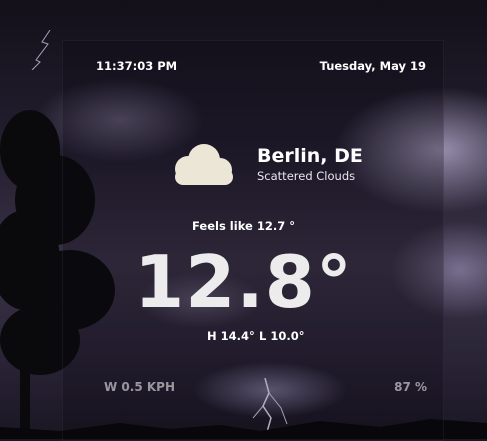 The width and height of the screenshot is (487, 441). I want to click on clock-date: Tuesday, May 19, so click(372, 66).